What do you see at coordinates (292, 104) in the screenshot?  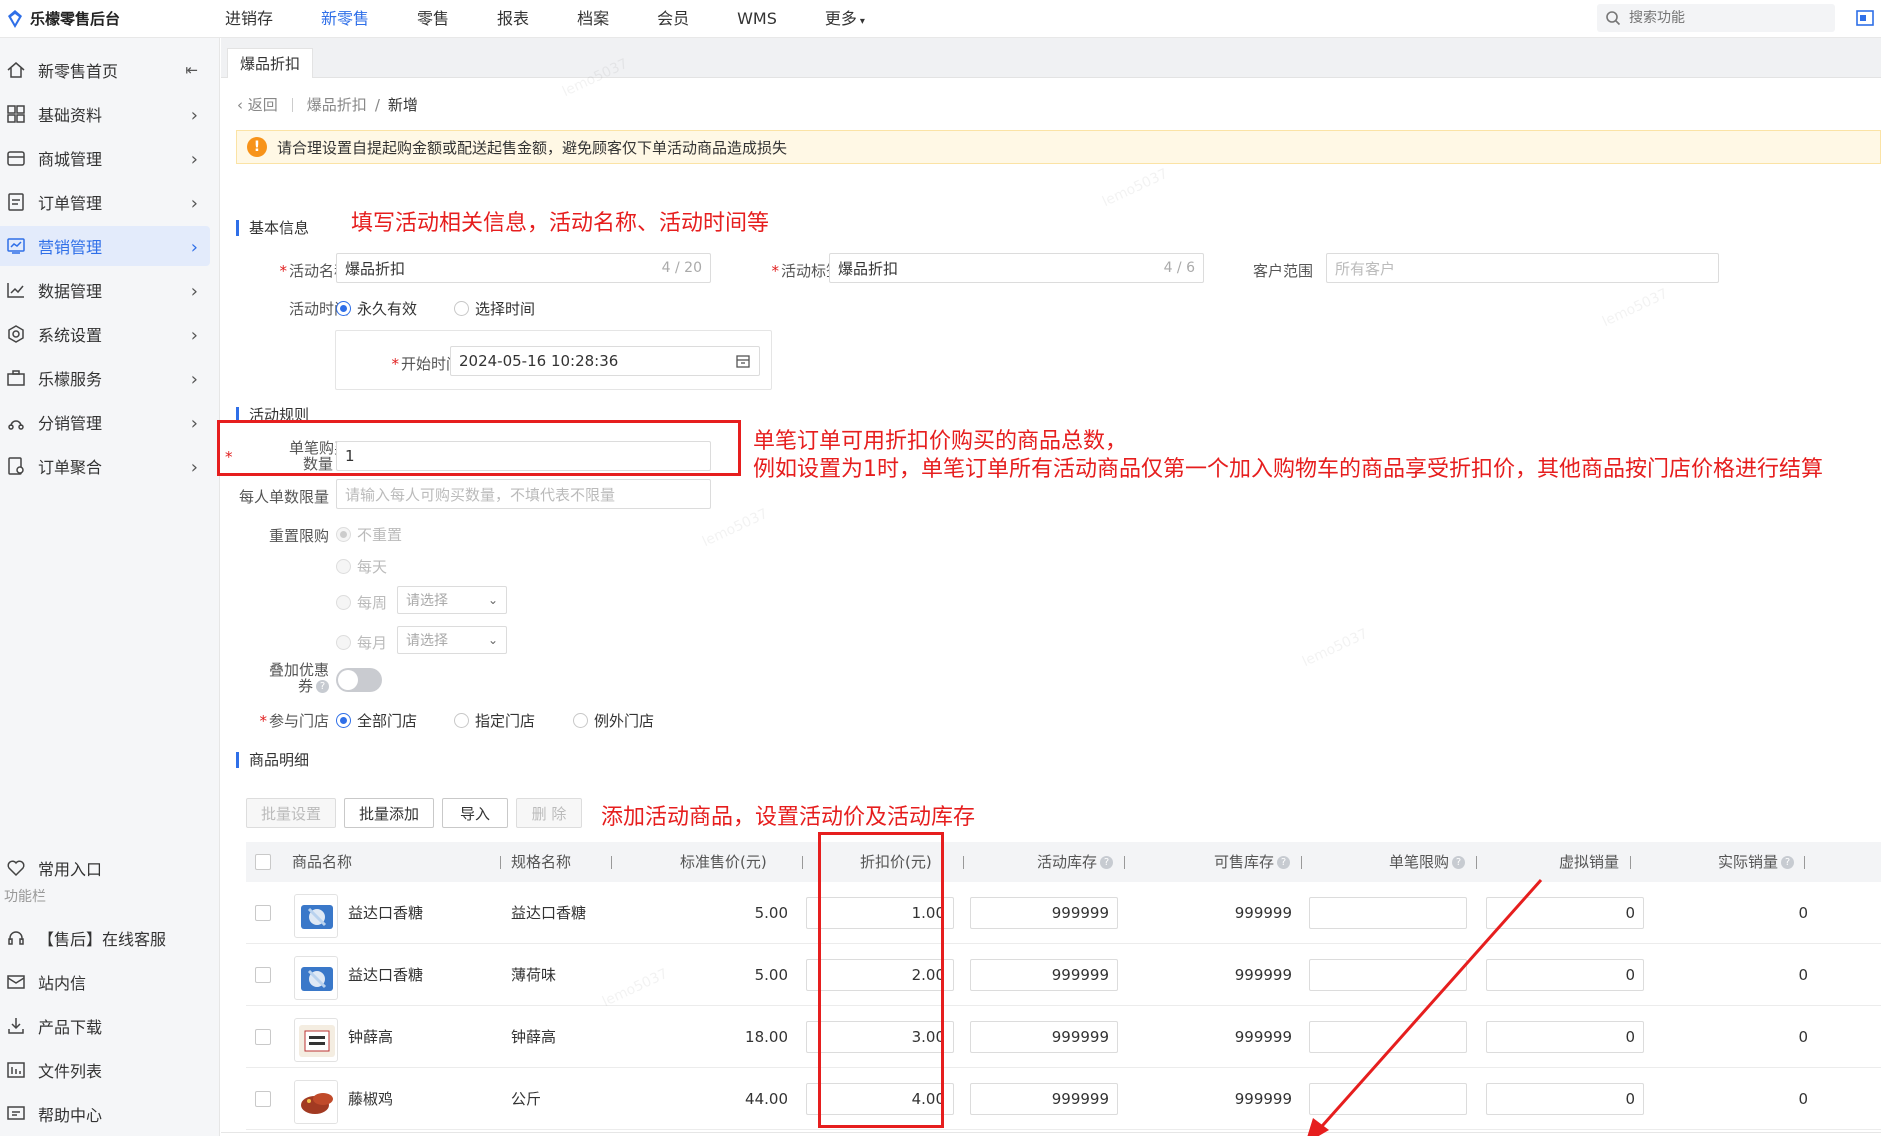 I see `breadcrumb-divider` at bounding box center [292, 104].